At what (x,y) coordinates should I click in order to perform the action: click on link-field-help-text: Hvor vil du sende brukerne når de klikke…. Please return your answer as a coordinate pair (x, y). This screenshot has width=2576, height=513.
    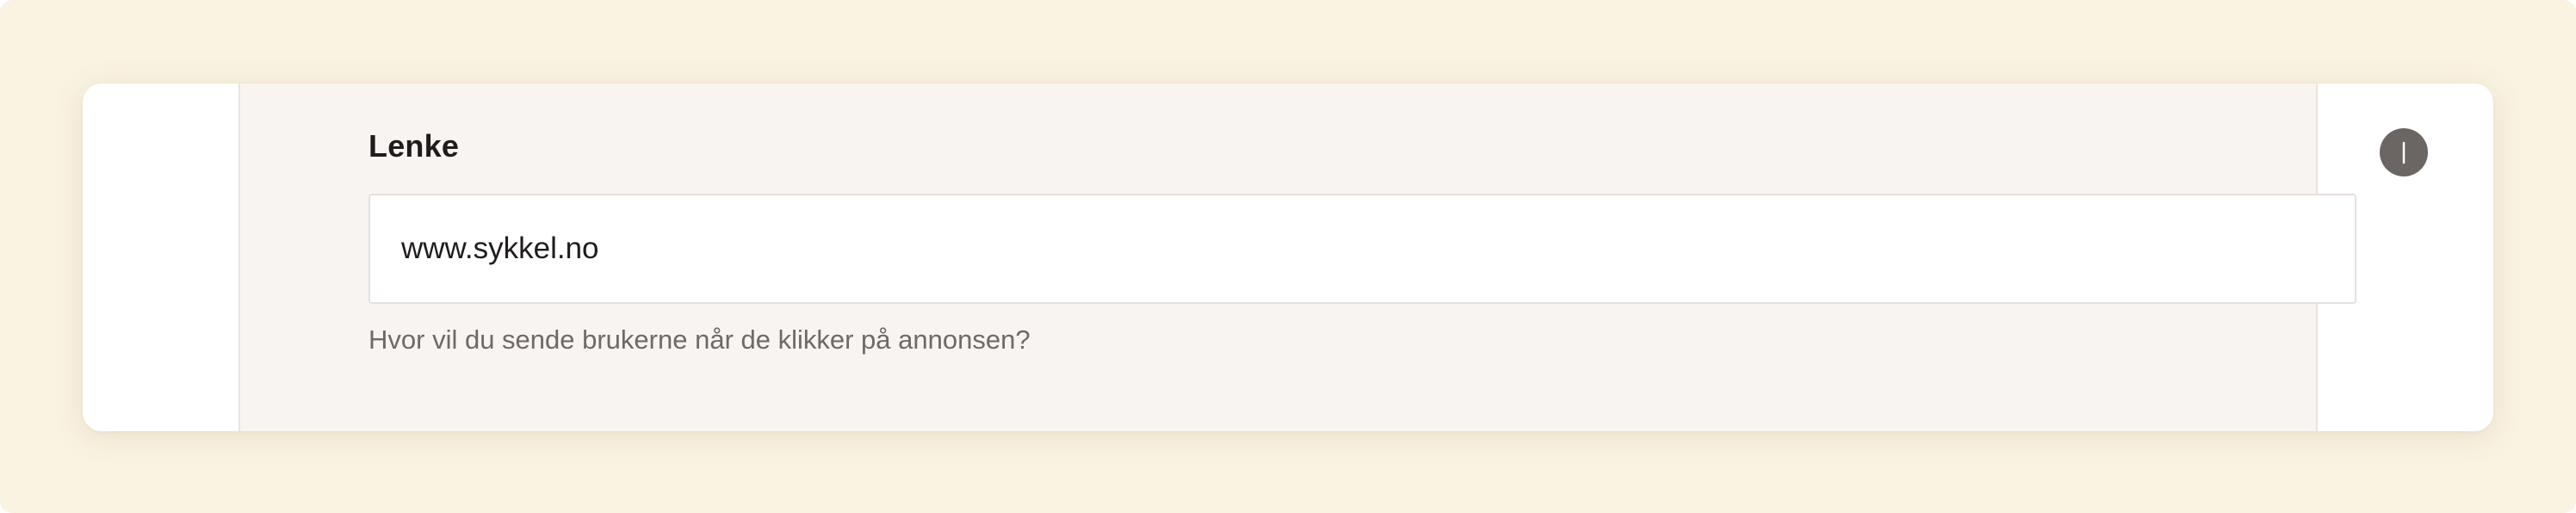
    Looking at the image, I should click on (699, 339).